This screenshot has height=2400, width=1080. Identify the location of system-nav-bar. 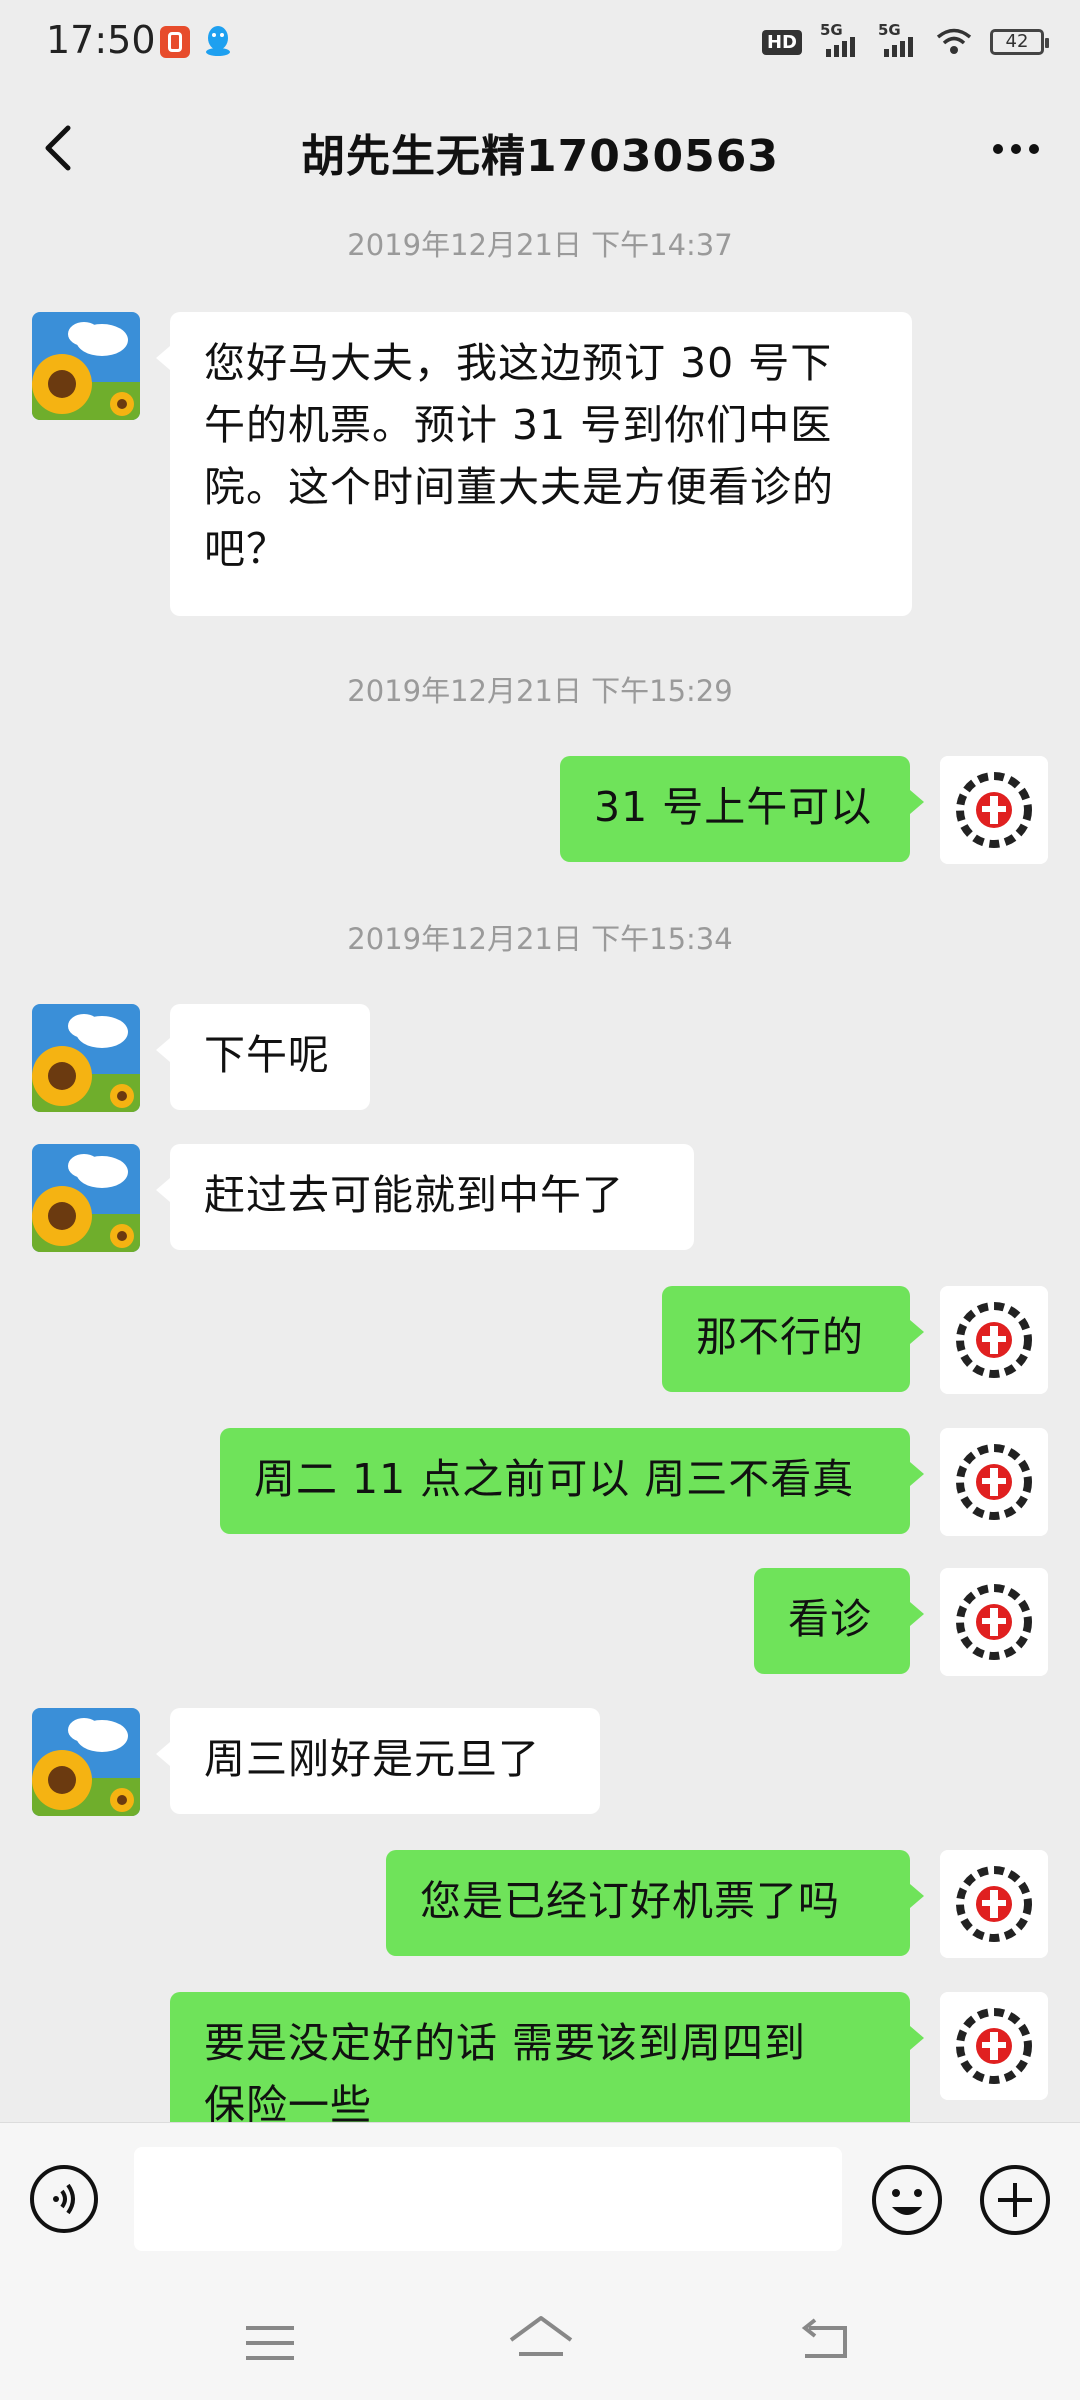
(540, 2341).